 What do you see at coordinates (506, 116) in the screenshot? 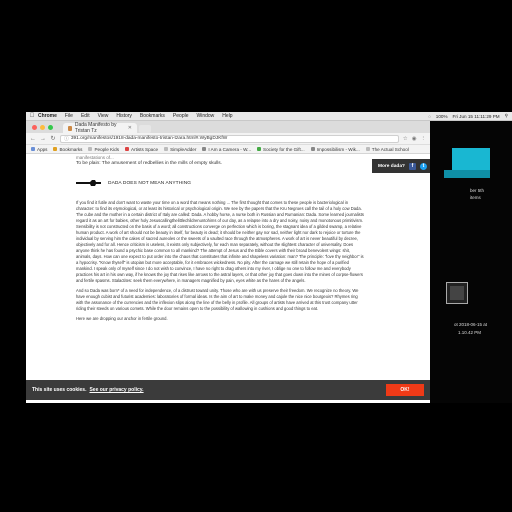
I see `search-icon: ⚲` at bounding box center [506, 116].